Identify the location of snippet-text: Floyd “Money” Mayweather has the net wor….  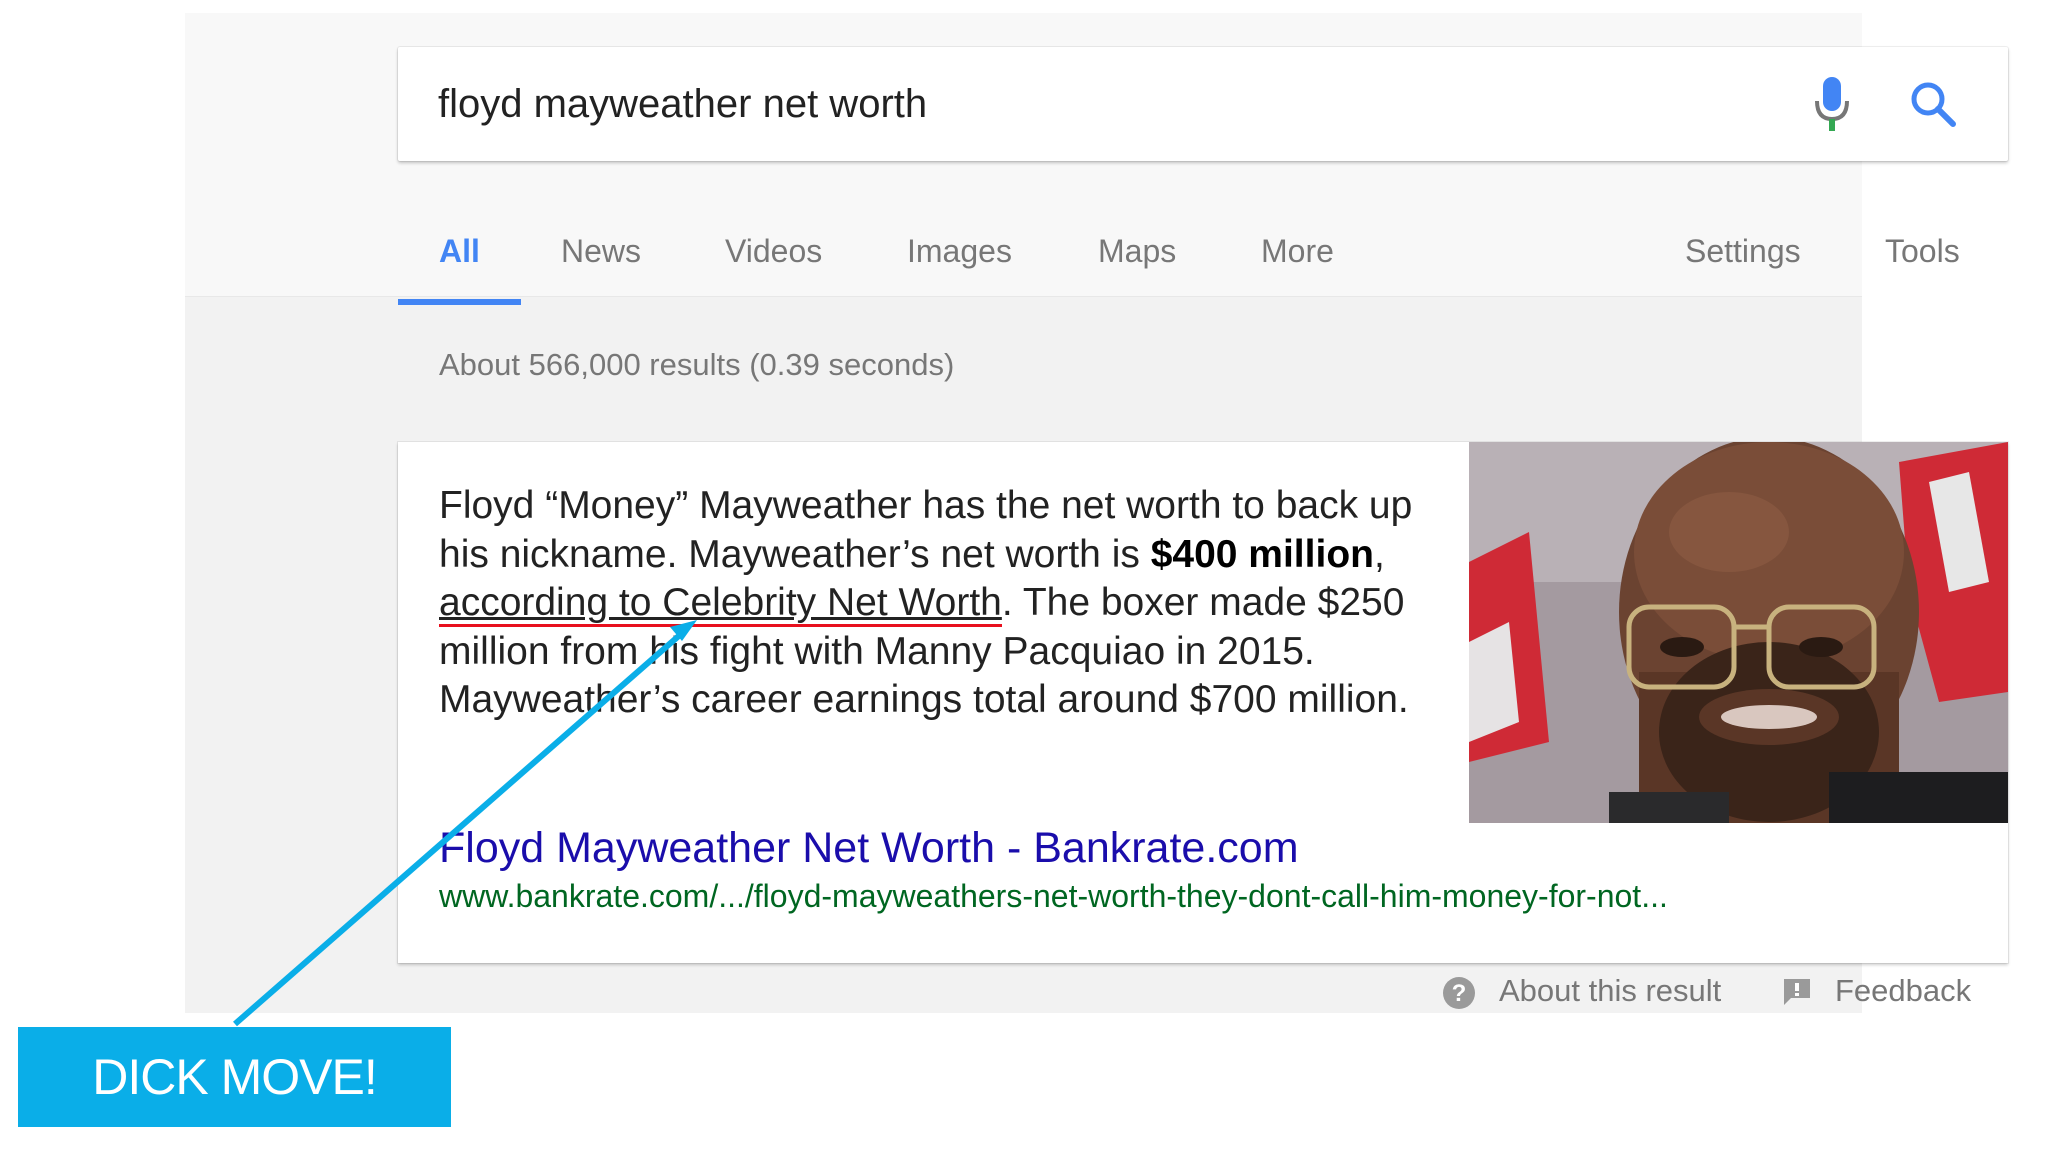
(939, 603).